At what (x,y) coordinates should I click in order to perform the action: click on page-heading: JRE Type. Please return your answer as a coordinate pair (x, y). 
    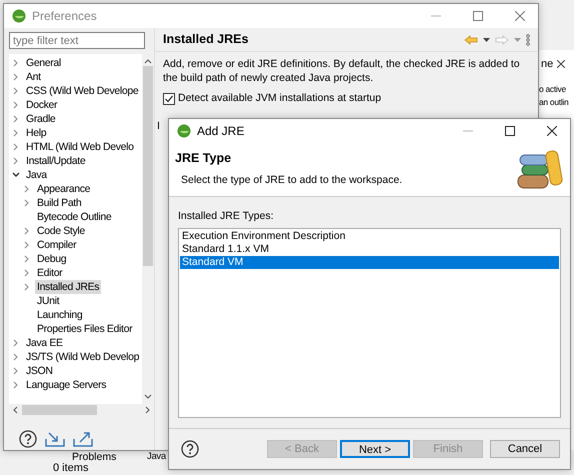
    Looking at the image, I should click on (203, 158).